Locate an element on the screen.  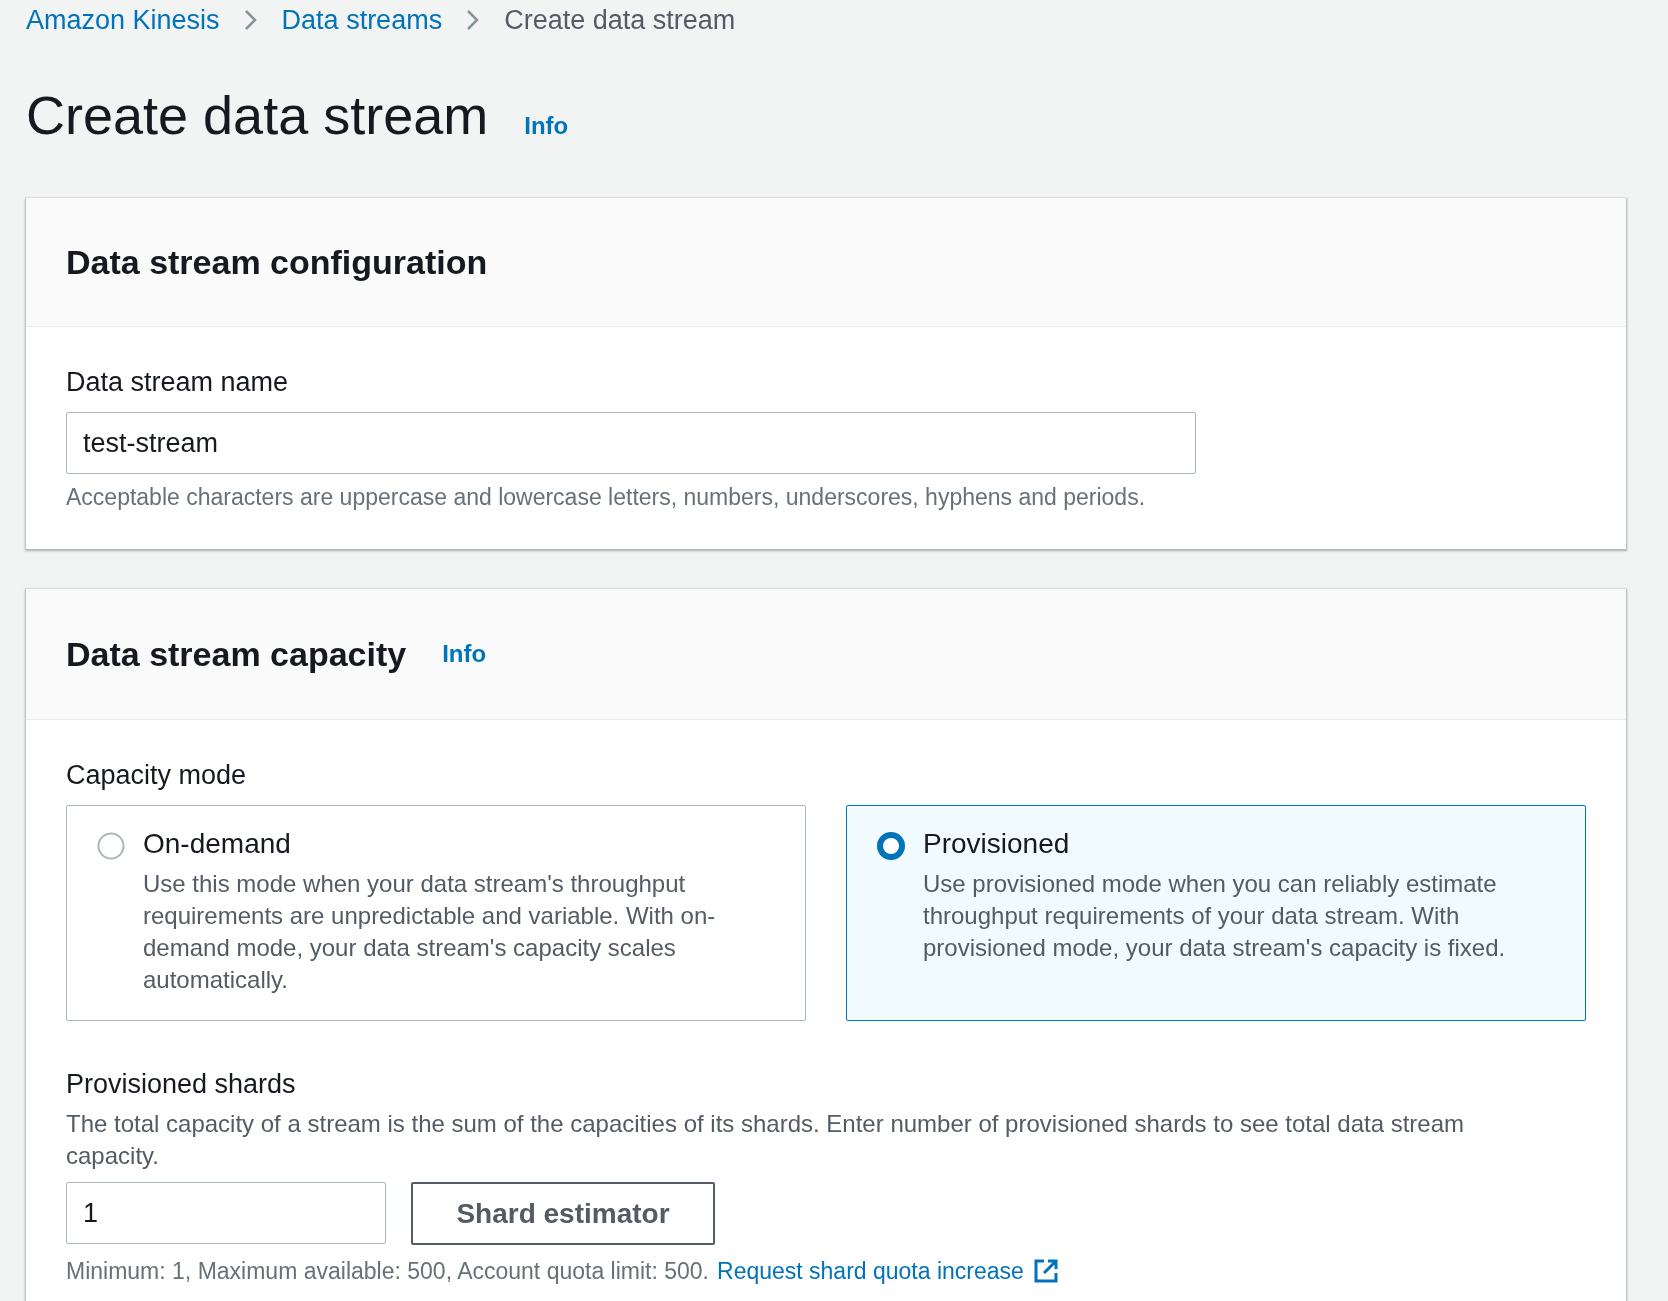
field-label: Capacity mode is located at coordinates (157, 775).